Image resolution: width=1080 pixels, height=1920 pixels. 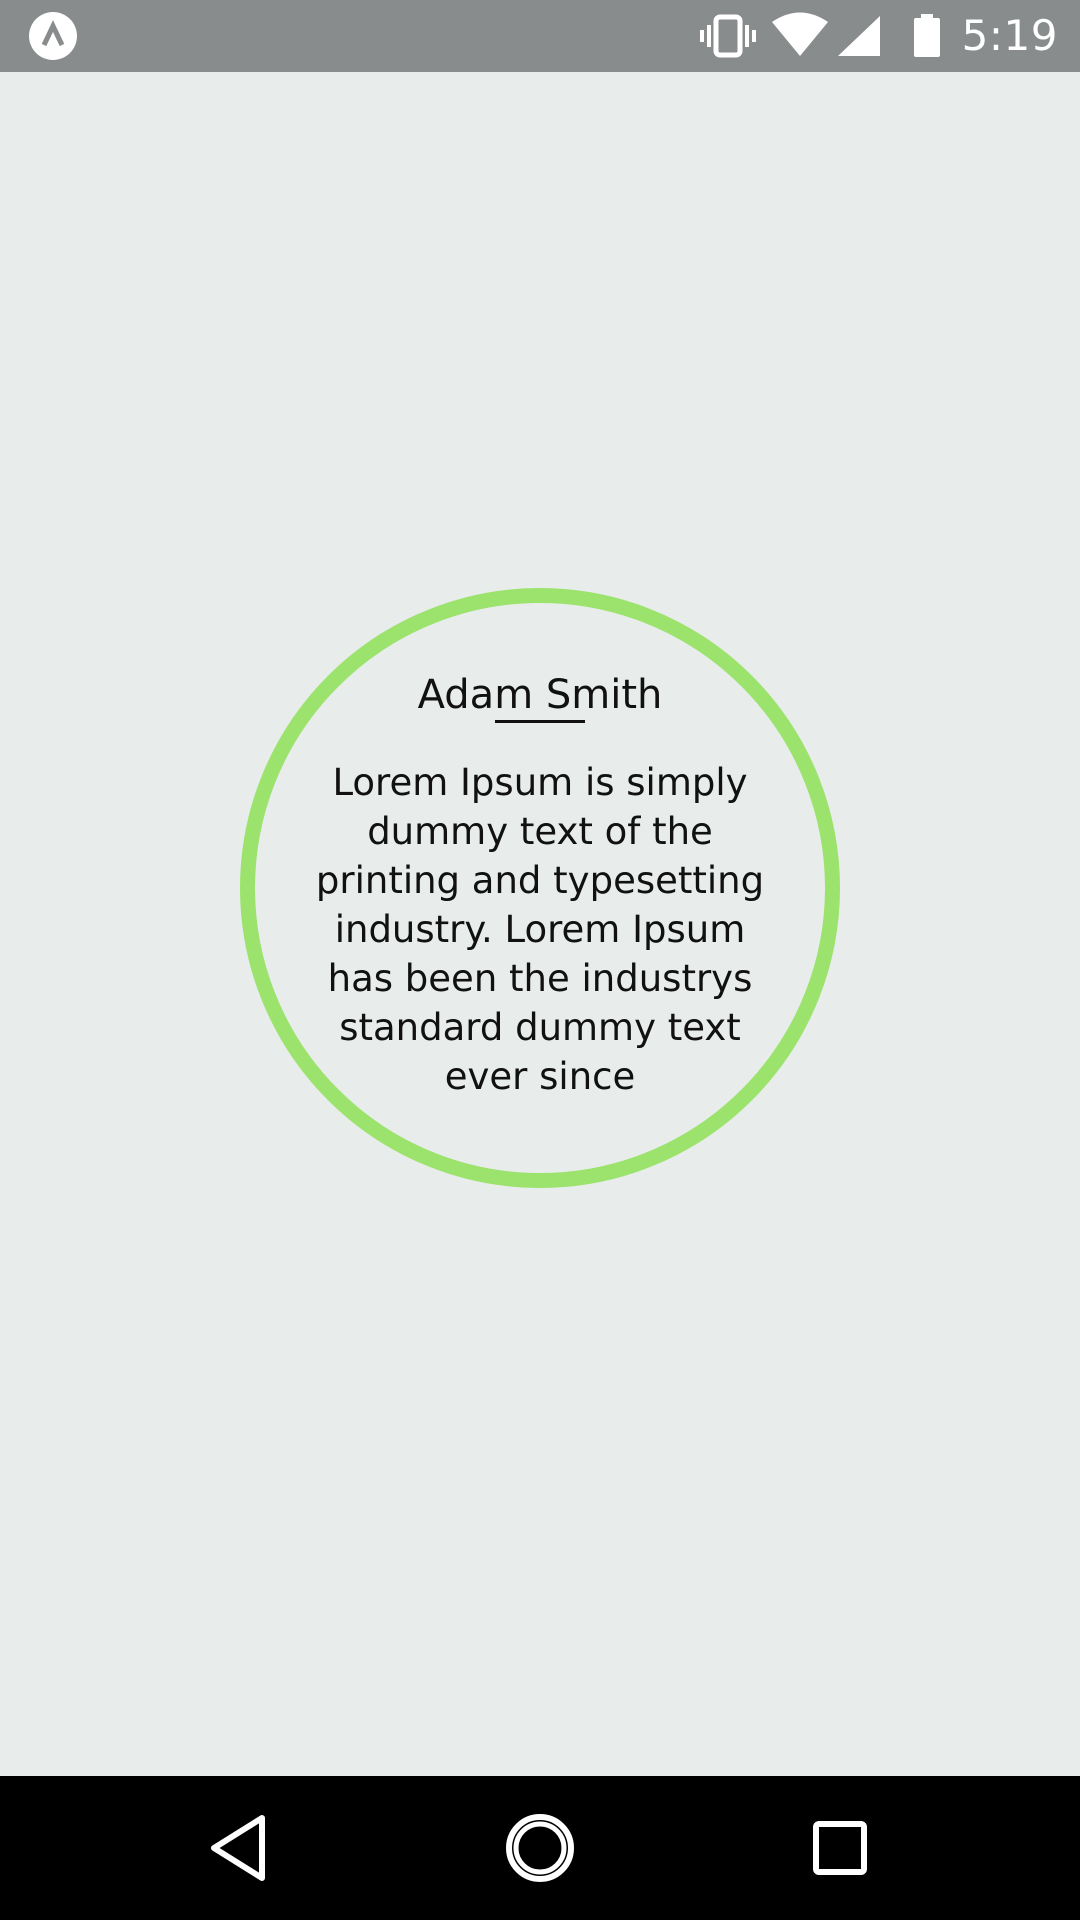 What do you see at coordinates (927, 36) in the screenshot?
I see `battery-icon` at bounding box center [927, 36].